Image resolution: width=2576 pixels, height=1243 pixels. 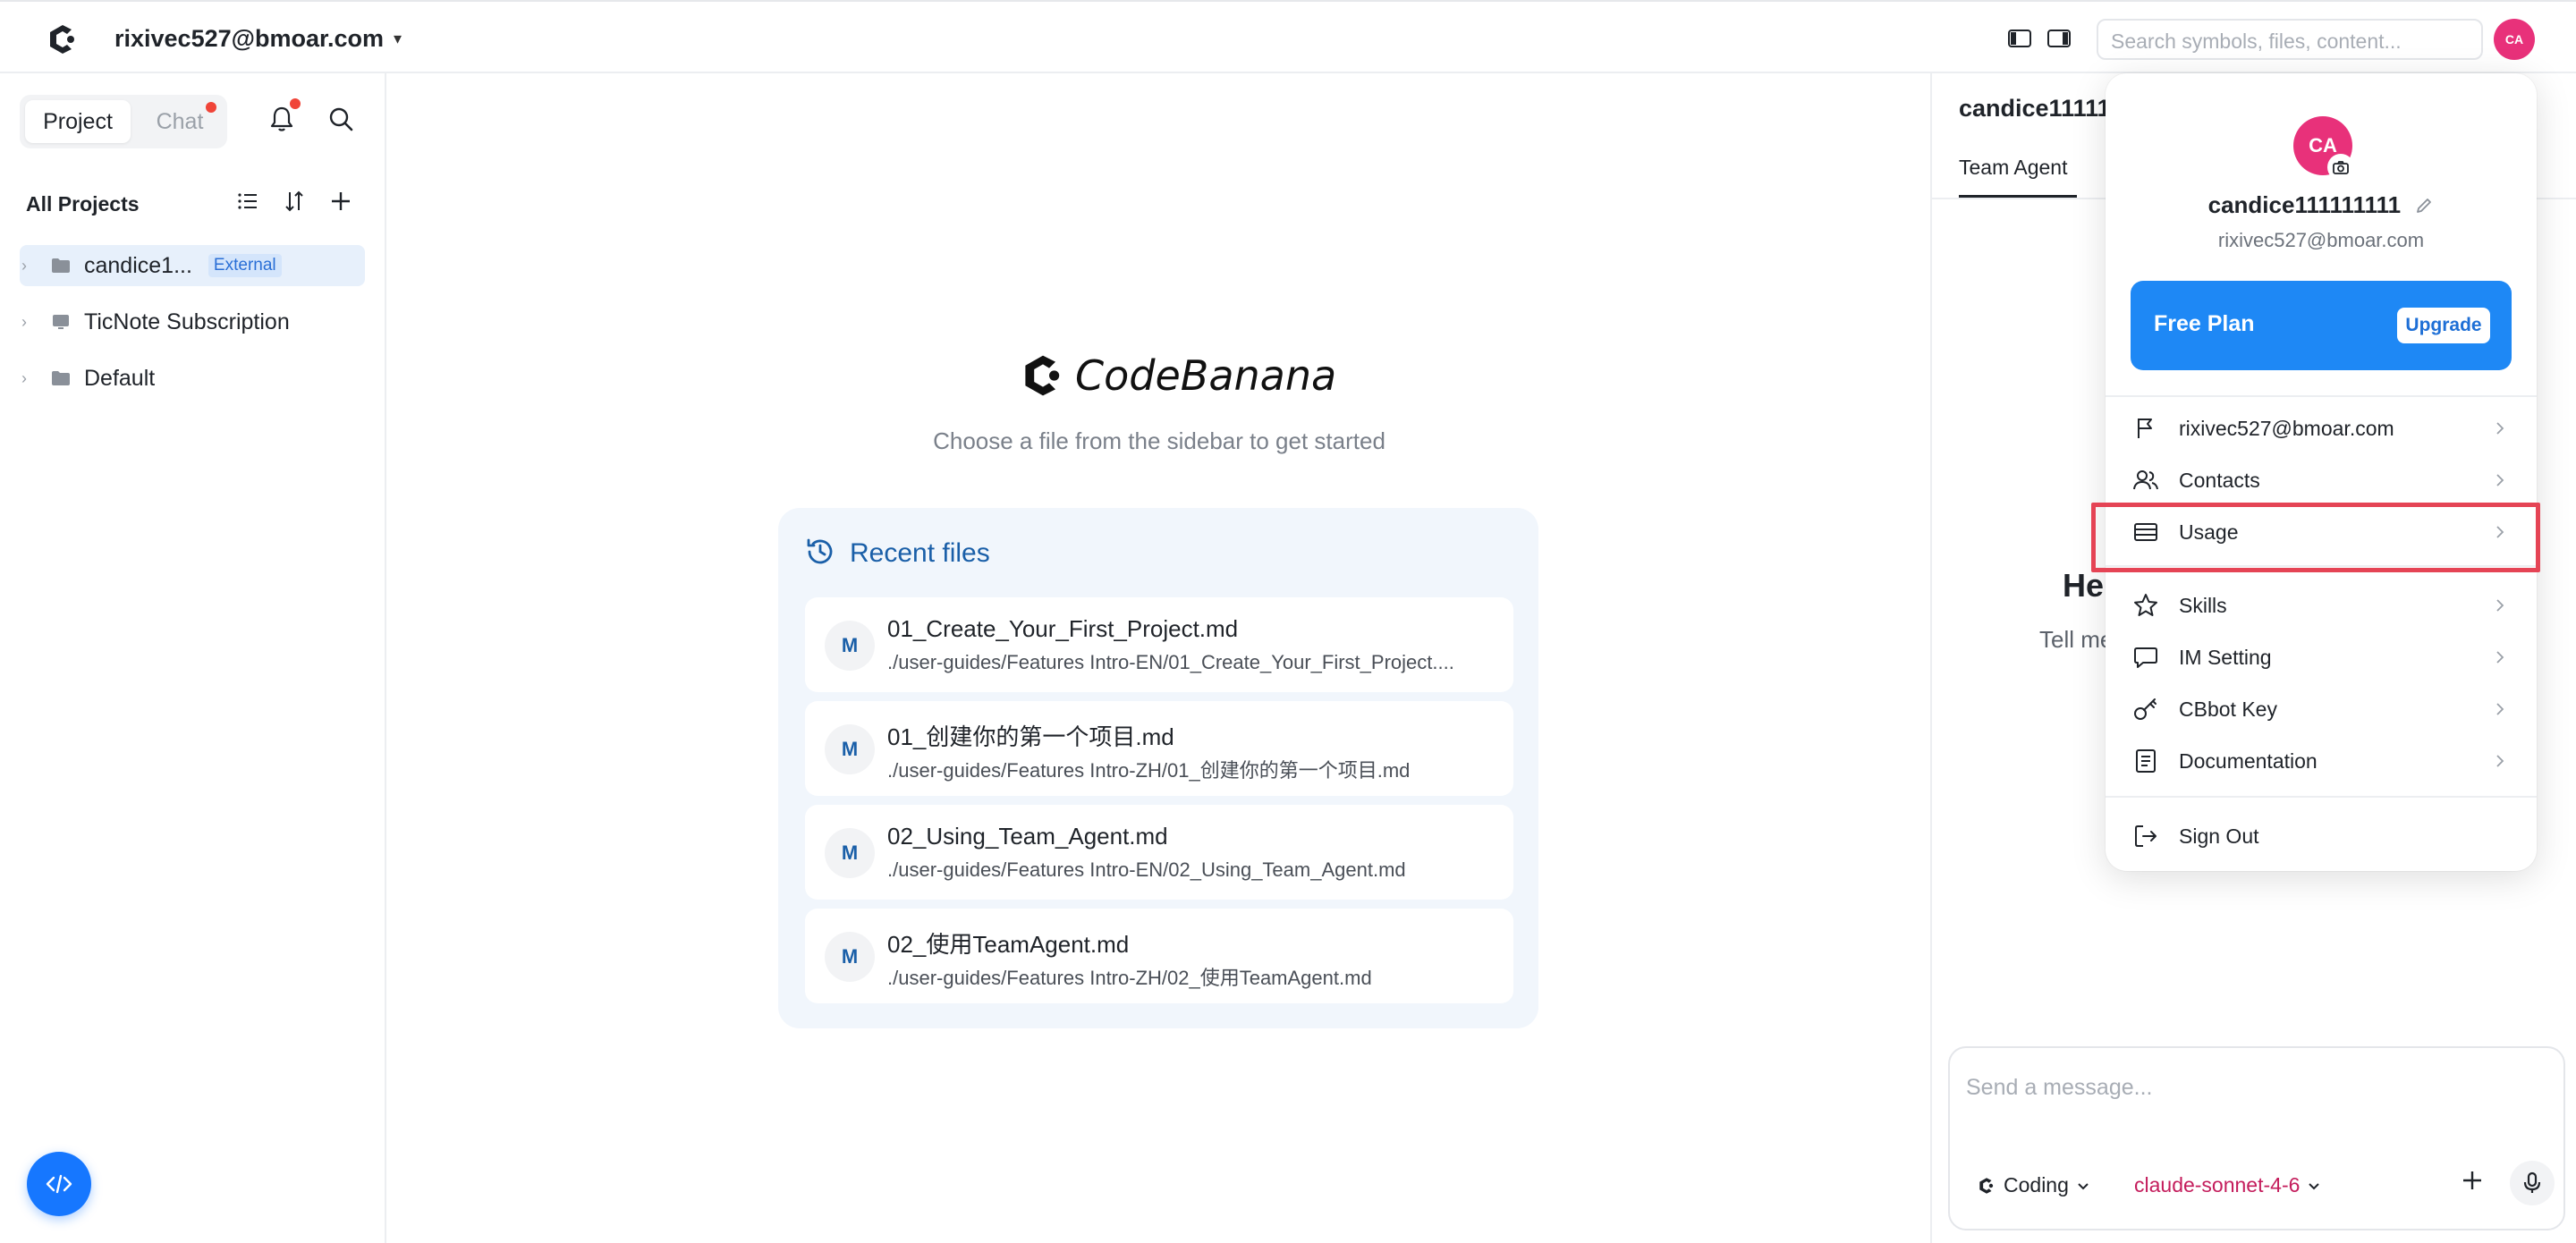 What do you see at coordinates (2532, 1183) in the screenshot?
I see `microphone-button` at bounding box center [2532, 1183].